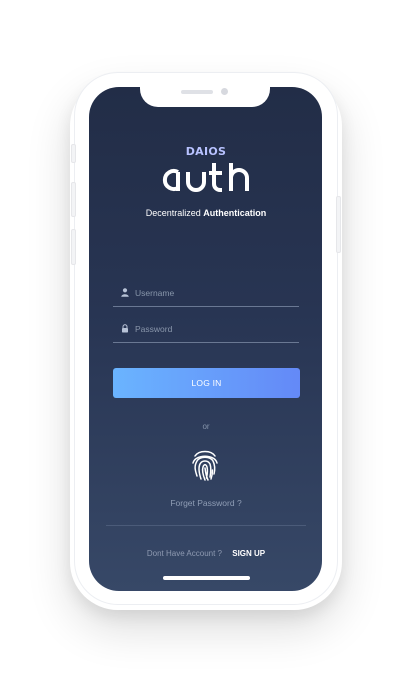 This screenshot has height=684, width=412. What do you see at coordinates (173, 213) in the screenshot?
I see `tagline-prefix: Decentralized` at bounding box center [173, 213].